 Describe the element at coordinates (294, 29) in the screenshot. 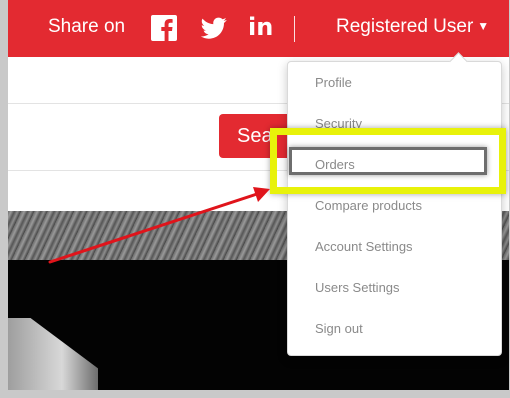

I see `divider` at that location.